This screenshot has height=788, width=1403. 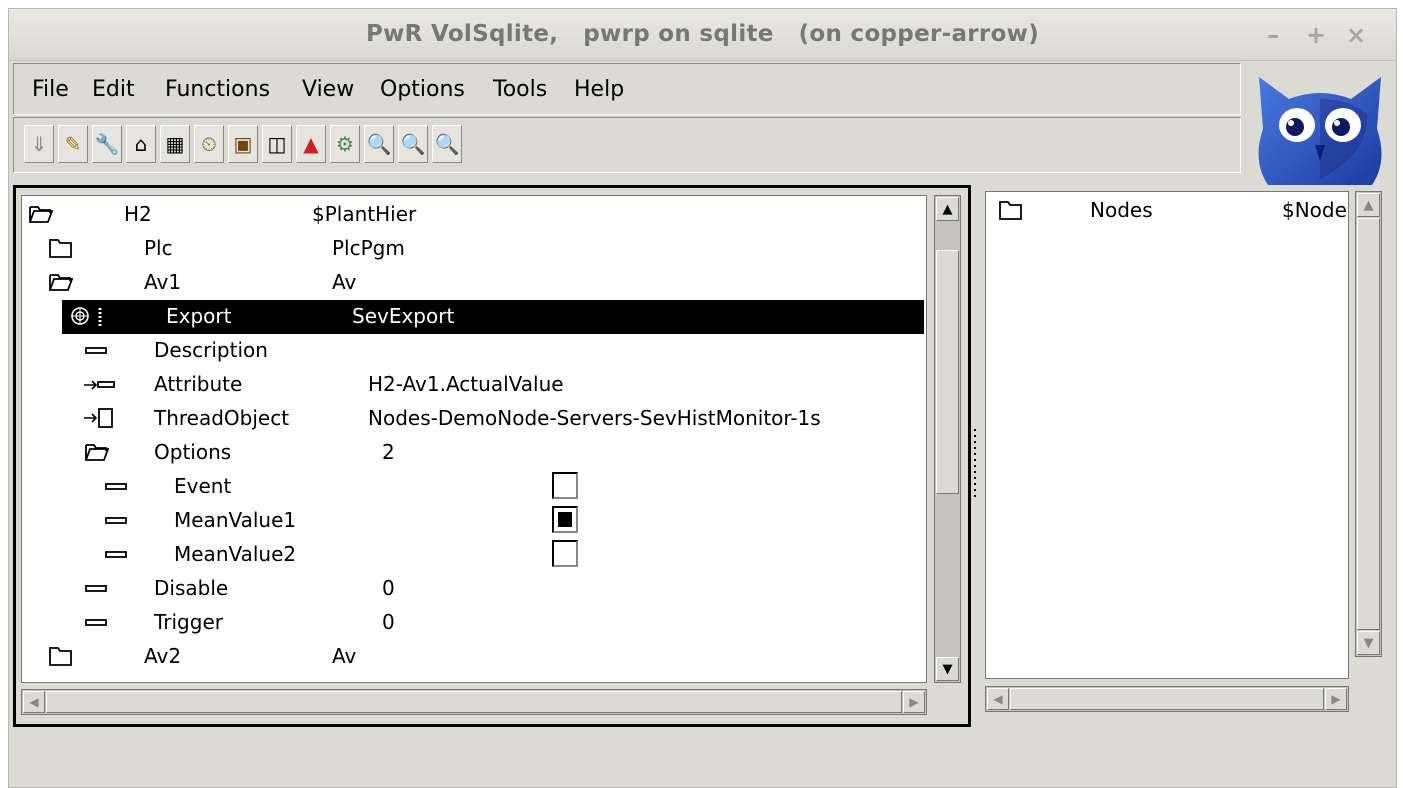 I want to click on menu-functions: Functions, so click(x=217, y=89).